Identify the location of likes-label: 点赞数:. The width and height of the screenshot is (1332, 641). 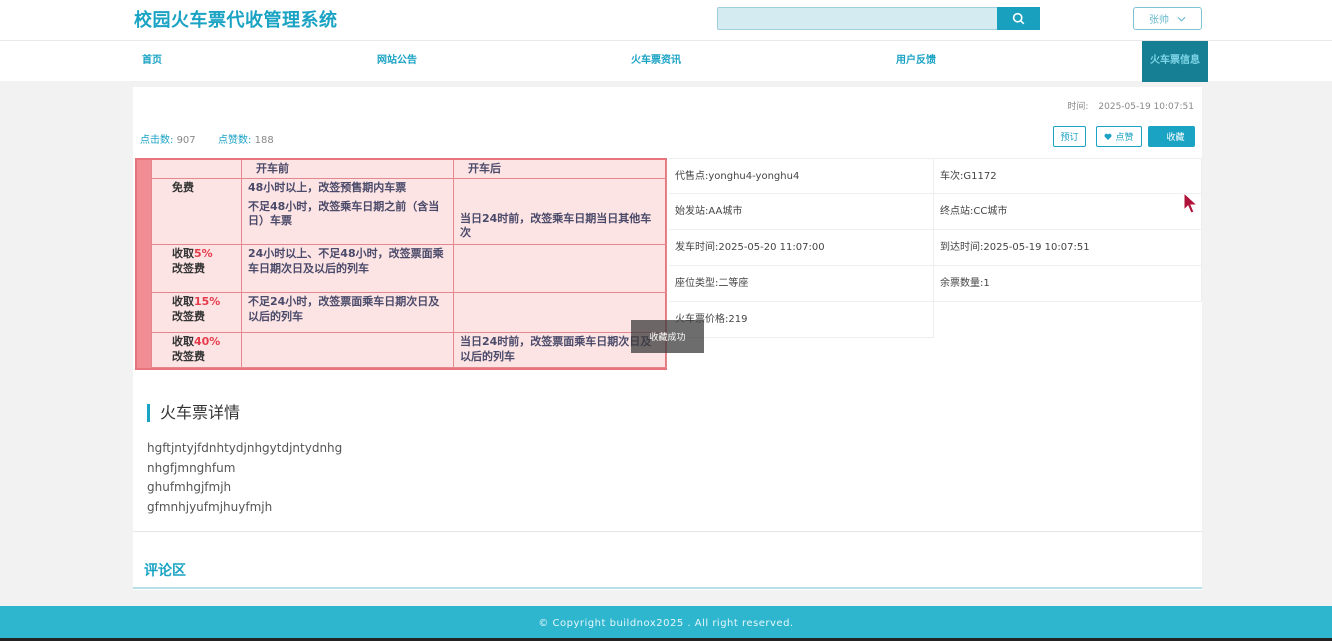
(235, 140).